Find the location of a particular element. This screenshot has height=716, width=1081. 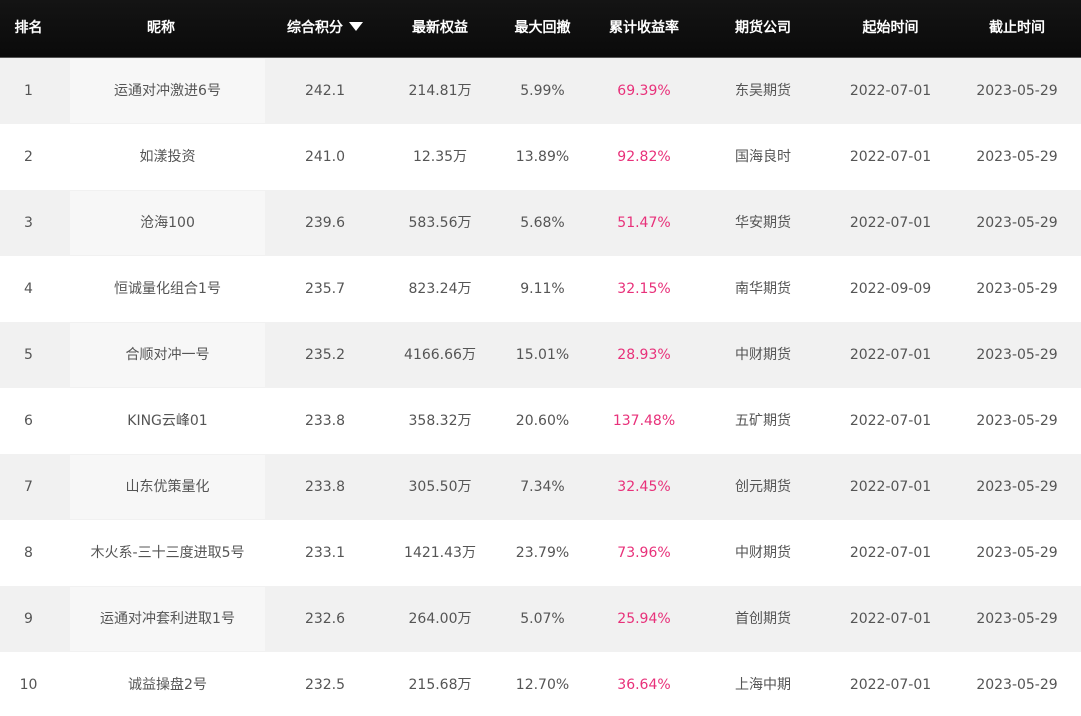

rank-cell: 6 is located at coordinates (28, 421).